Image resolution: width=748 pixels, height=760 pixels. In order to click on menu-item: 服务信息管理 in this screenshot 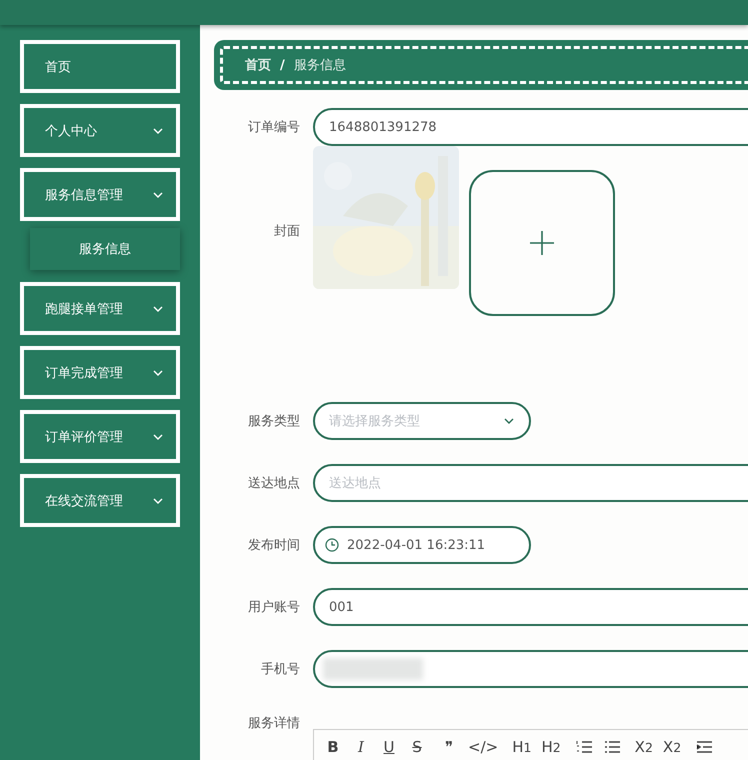, I will do `click(100, 194)`.